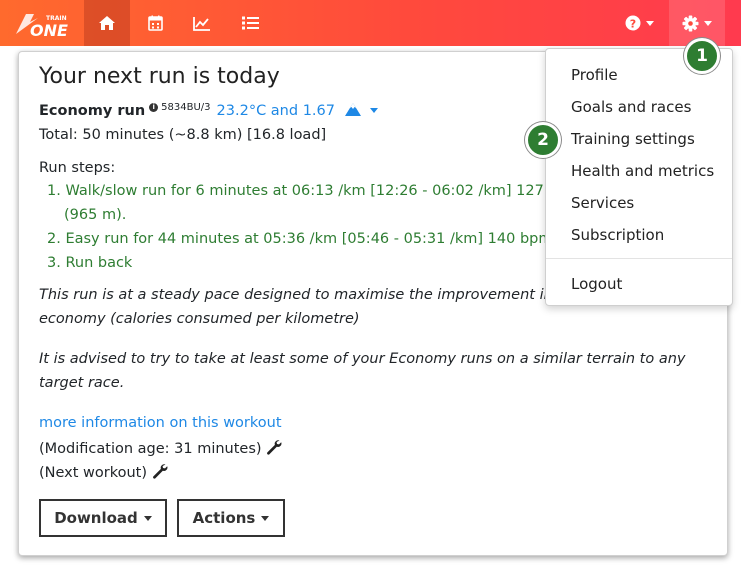 This screenshot has height=567, width=741. I want to click on nav-home-button, so click(107, 23).